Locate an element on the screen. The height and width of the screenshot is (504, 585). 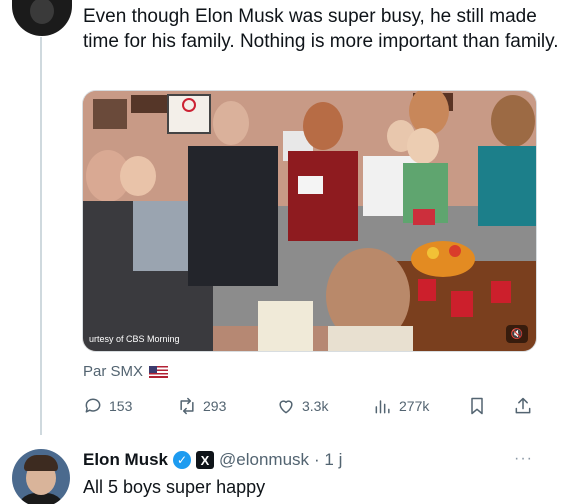
bookmark-icon is located at coordinates (477, 406).